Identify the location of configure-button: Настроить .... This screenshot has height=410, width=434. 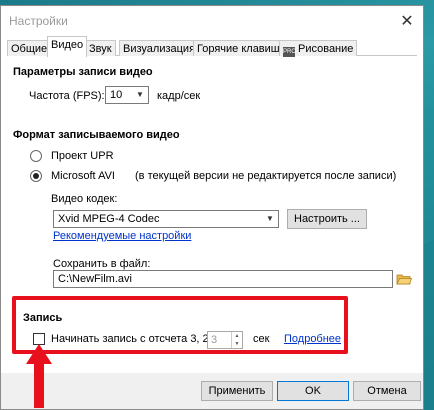
(327, 219).